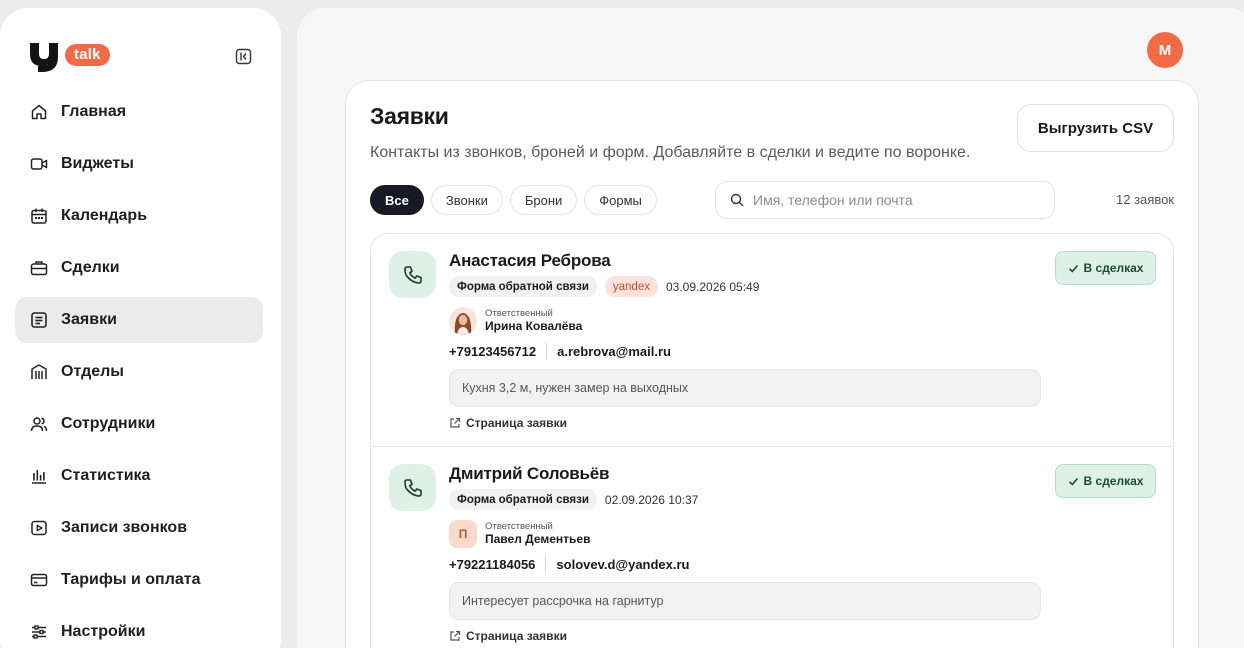  Describe the element at coordinates (463, 534) in the screenshot. I see `avatar: П` at that location.